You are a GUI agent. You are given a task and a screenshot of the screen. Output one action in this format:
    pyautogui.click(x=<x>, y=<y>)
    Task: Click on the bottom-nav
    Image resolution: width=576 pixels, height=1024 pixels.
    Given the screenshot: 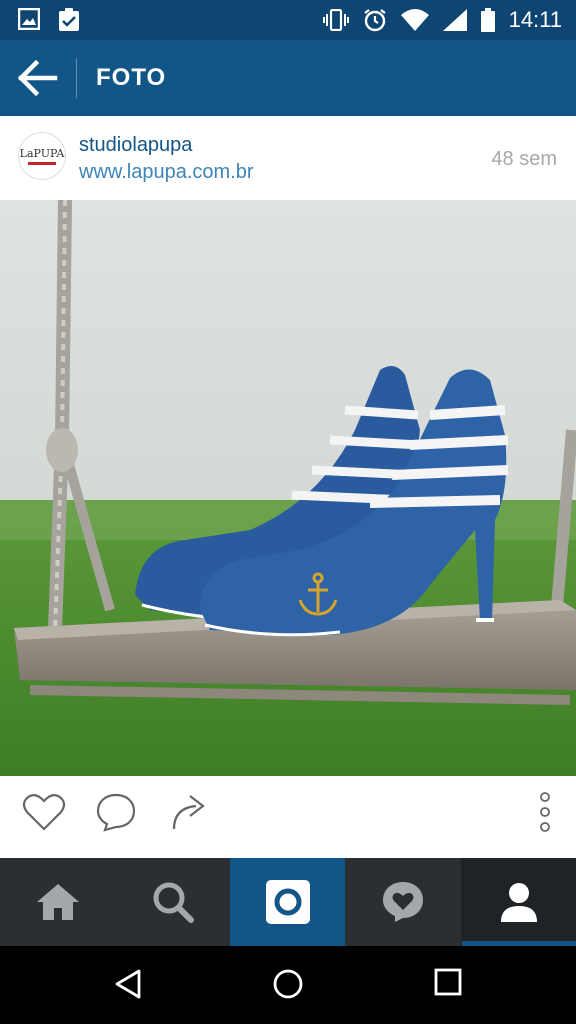 What is the action you would take?
    pyautogui.click(x=288, y=902)
    